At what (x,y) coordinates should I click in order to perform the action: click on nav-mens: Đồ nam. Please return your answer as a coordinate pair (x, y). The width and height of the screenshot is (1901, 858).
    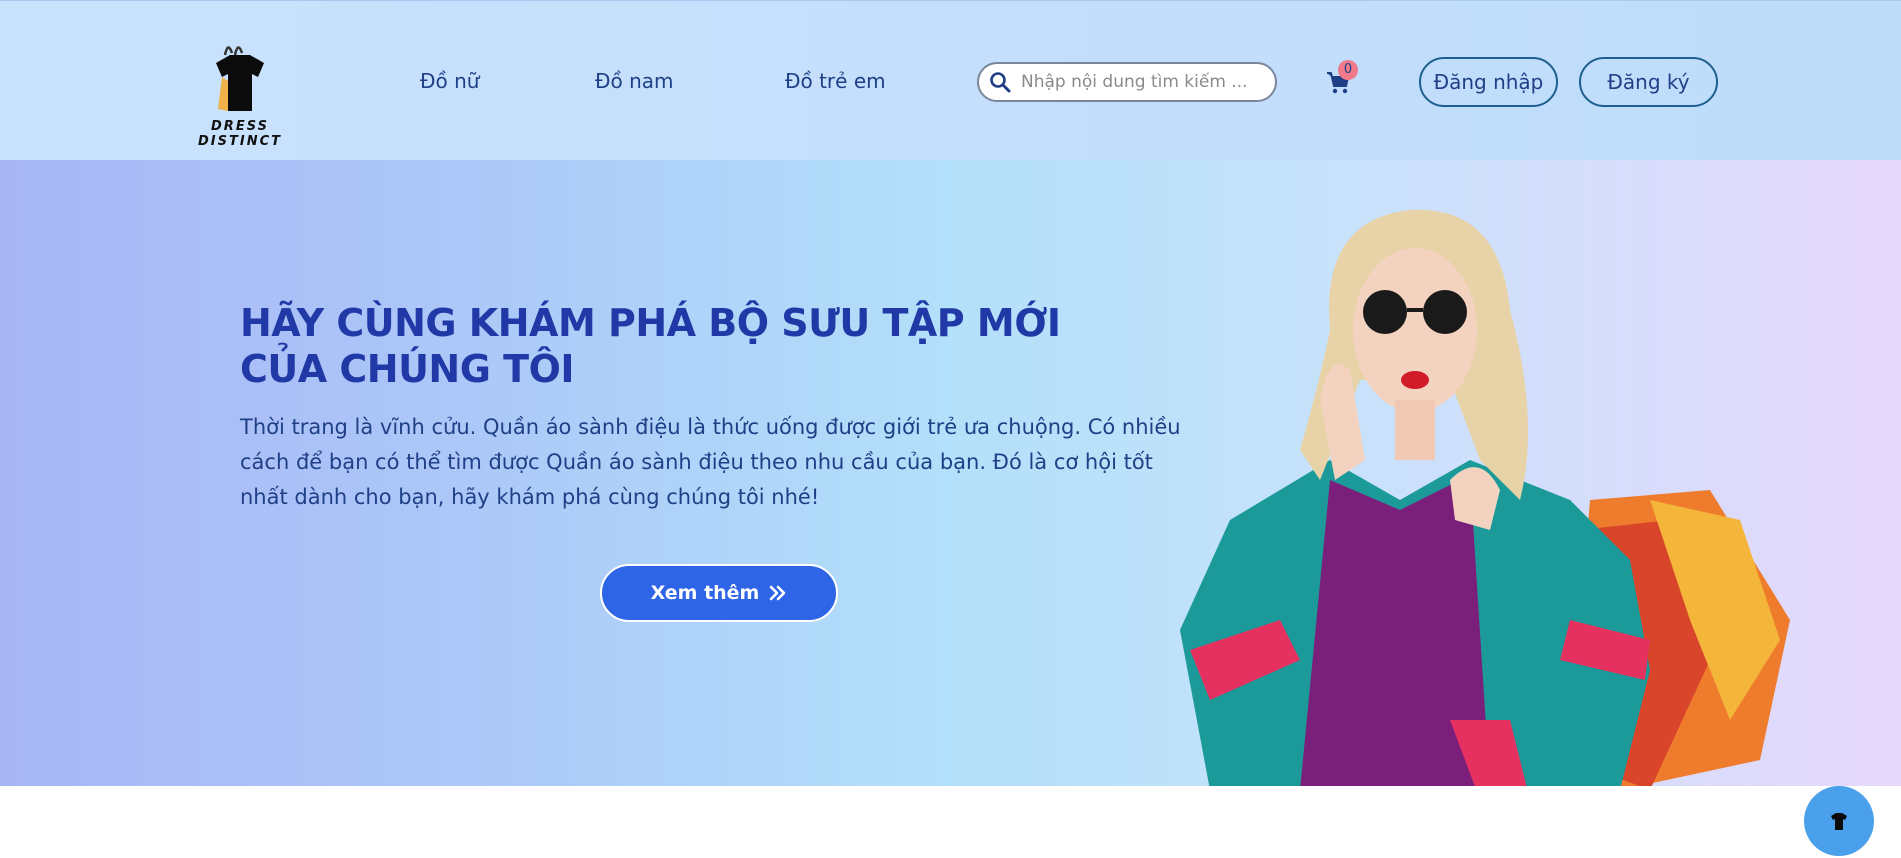
    Looking at the image, I should click on (634, 81).